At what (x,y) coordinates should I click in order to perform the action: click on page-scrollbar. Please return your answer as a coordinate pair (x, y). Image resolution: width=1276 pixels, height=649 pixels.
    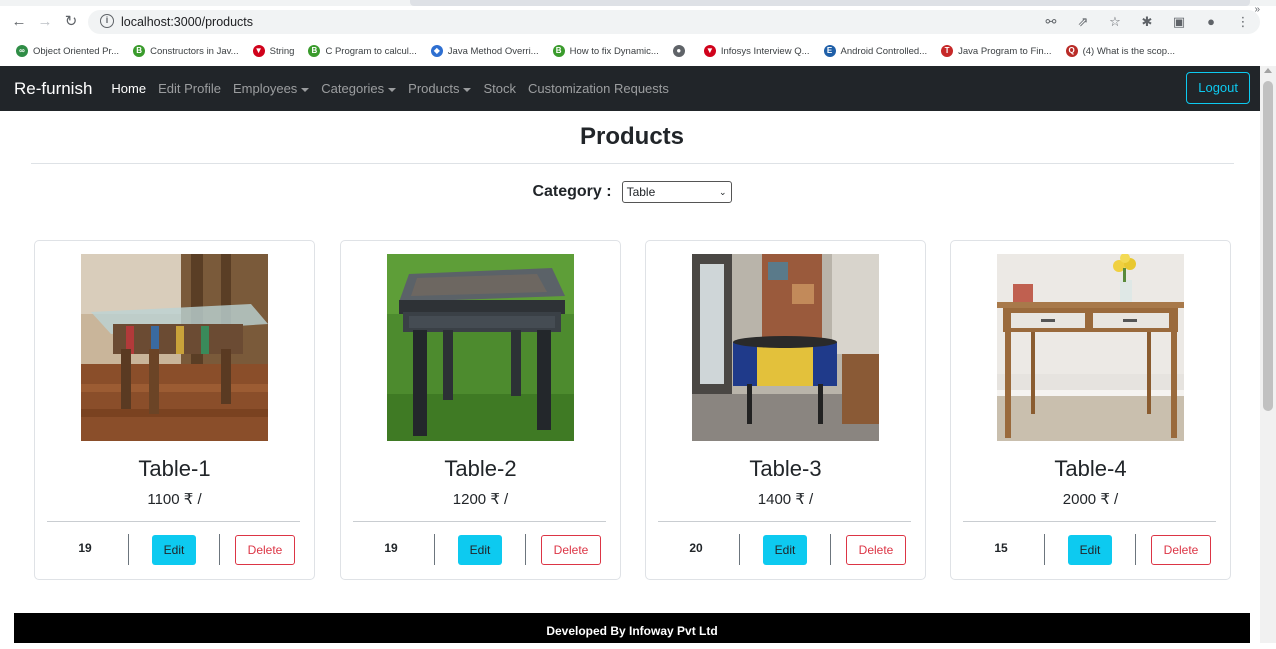
    Looking at the image, I should click on (1268, 354).